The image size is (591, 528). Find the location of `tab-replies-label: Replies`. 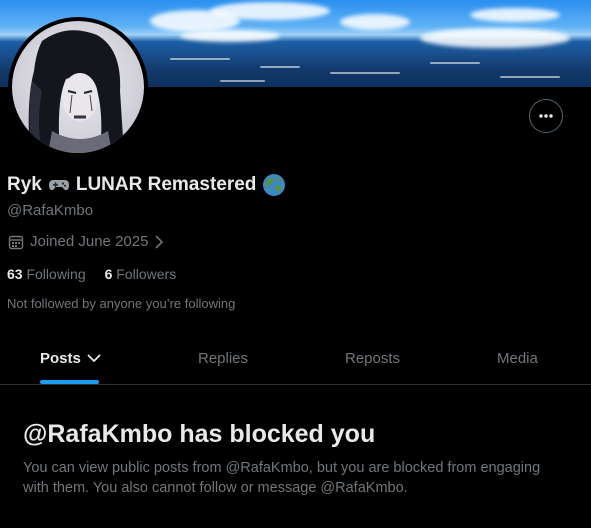

tab-replies-label: Replies is located at coordinates (223, 358).